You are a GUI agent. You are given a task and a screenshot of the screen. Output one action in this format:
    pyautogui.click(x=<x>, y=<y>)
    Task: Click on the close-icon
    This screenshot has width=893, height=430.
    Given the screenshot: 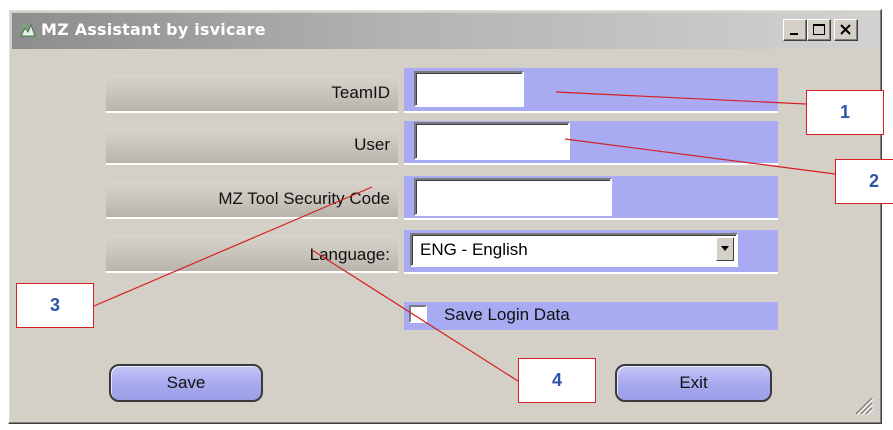 What is the action you would take?
    pyautogui.click(x=845, y=29)
    